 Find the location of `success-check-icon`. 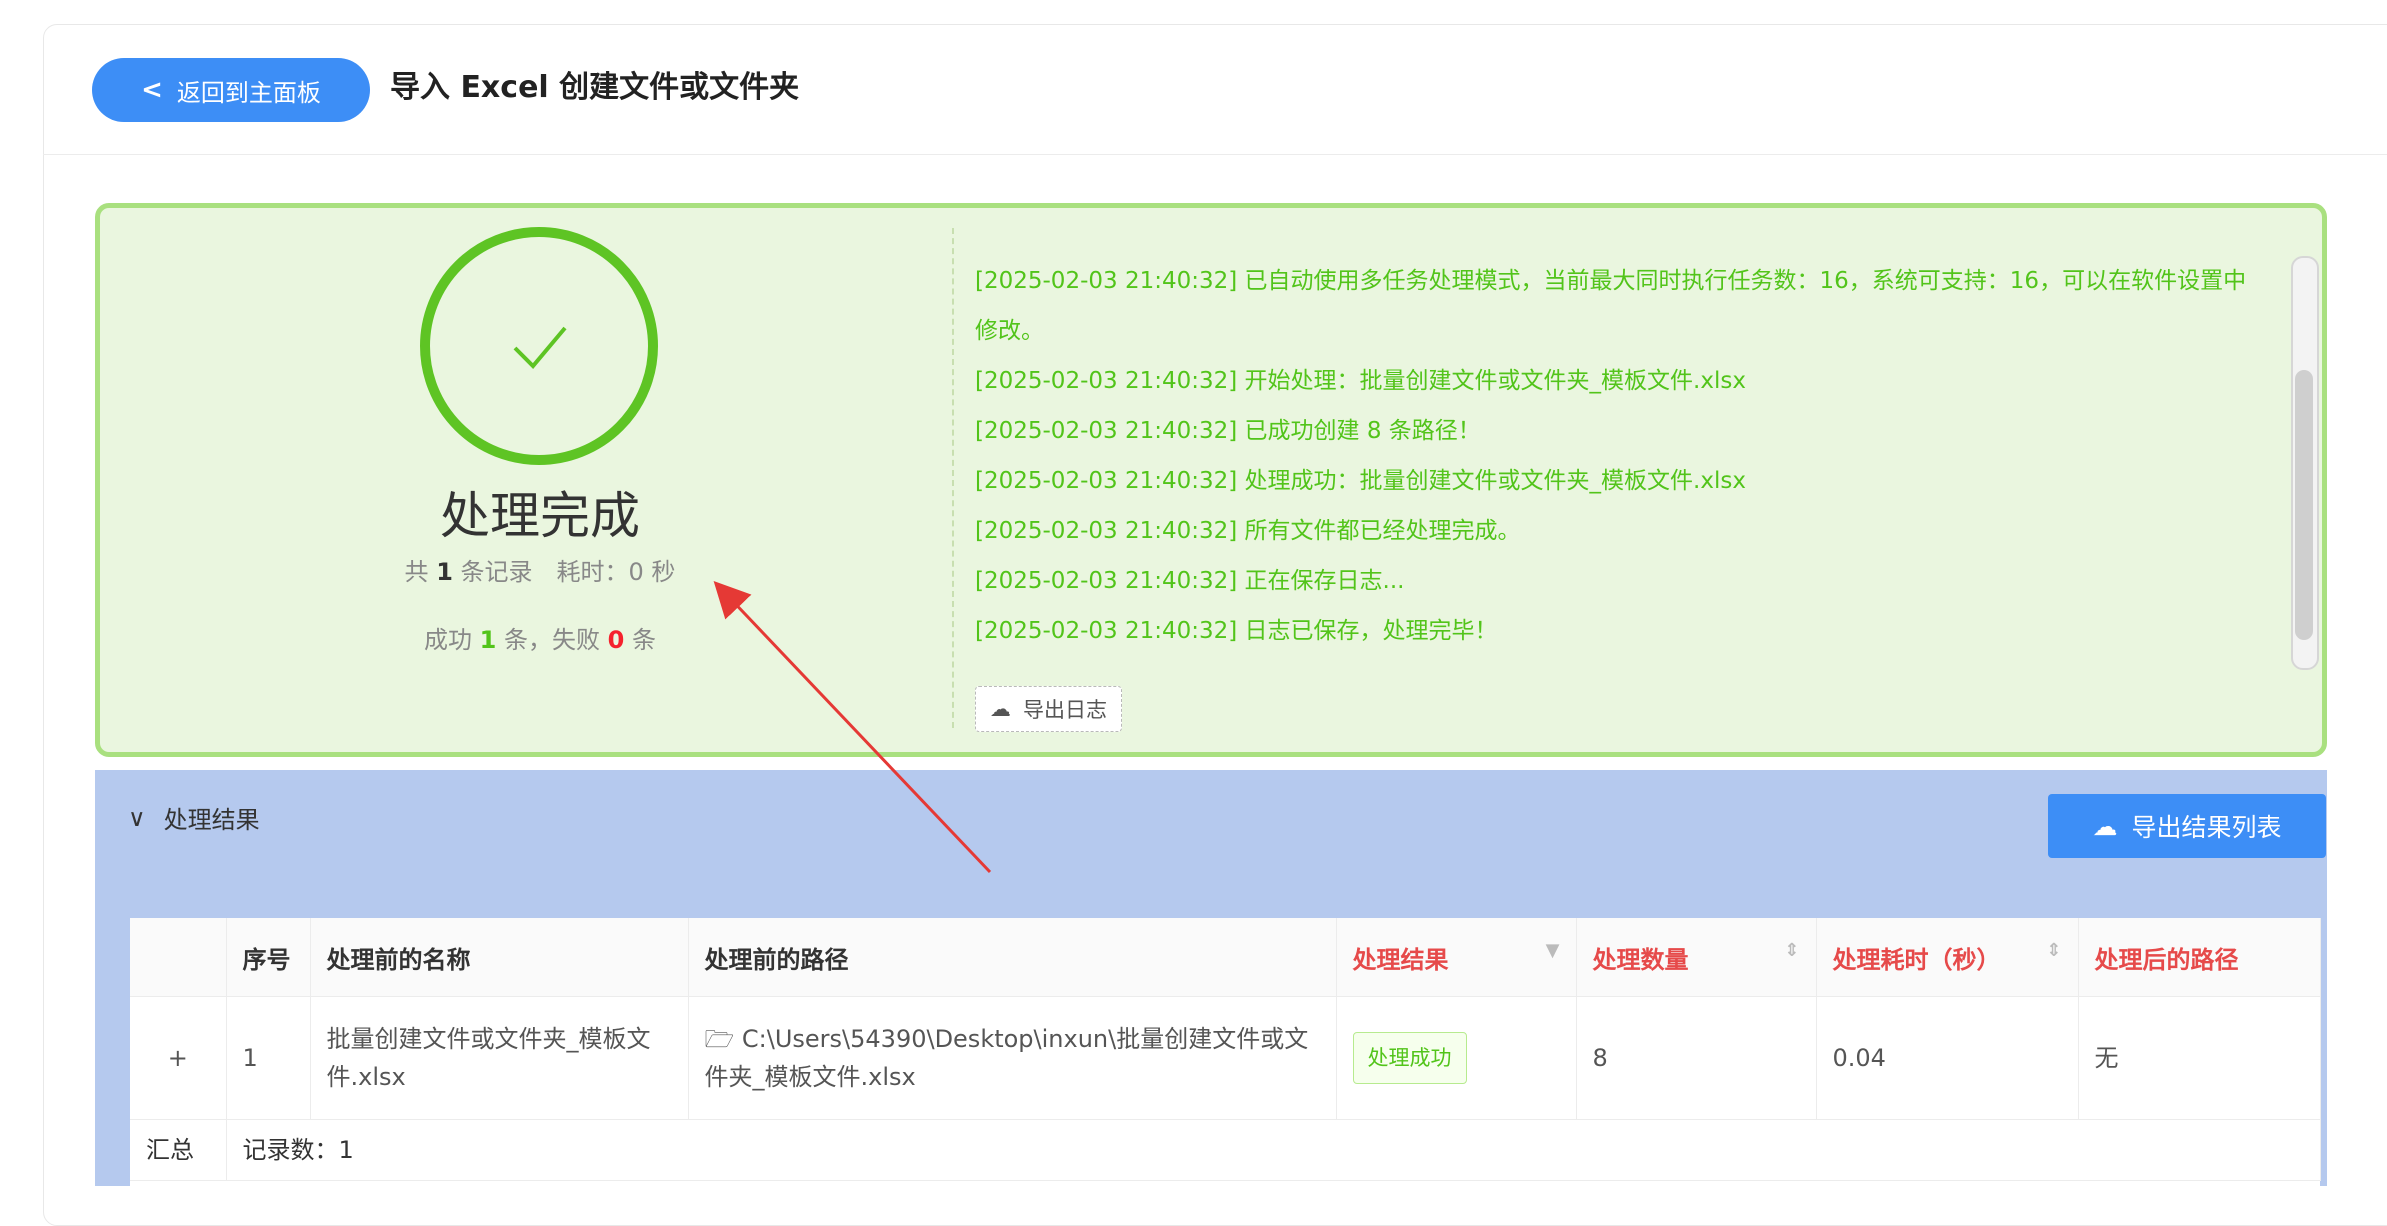

success-check-icon is located at coordinates (539, 346).